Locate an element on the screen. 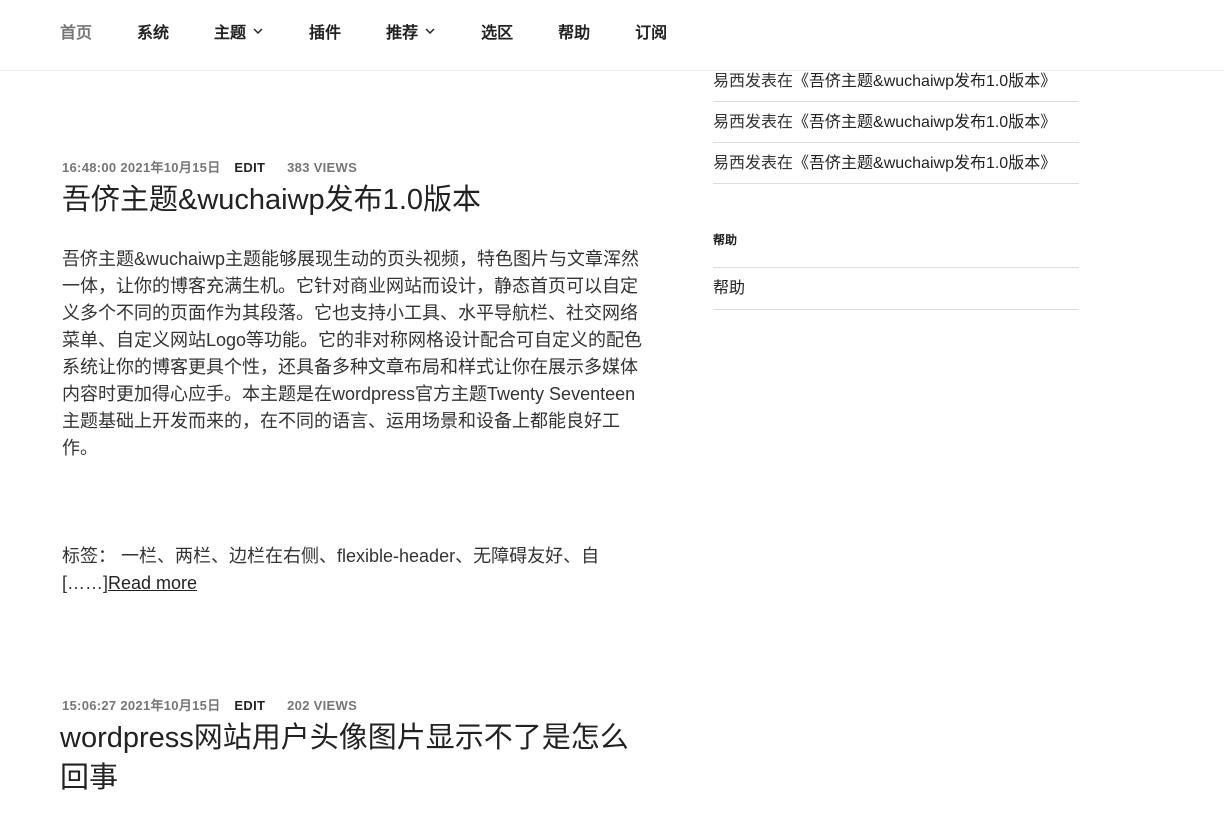 This screenshot has height=816, width=1224. help-widget-list: 帮助 is located at coordinates (896, 288).